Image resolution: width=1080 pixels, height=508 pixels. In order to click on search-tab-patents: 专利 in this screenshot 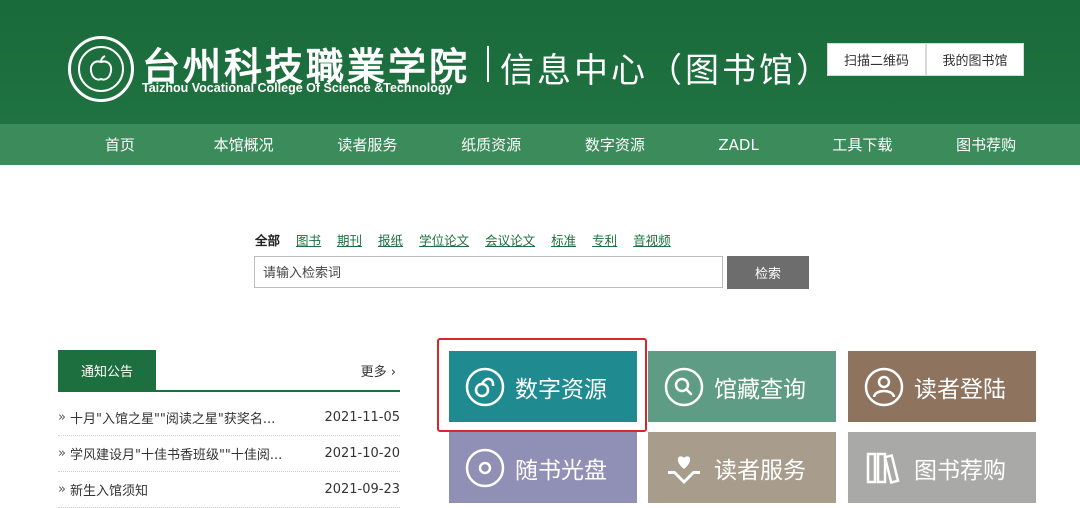, I will do `click(604, 239)`.